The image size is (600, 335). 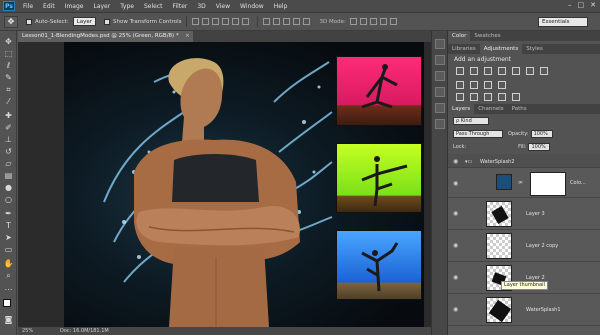 What do you see at coordinates (539, 147) in the screenshot?
I see `fill-field: 100%` at bounding box center [539, 147].